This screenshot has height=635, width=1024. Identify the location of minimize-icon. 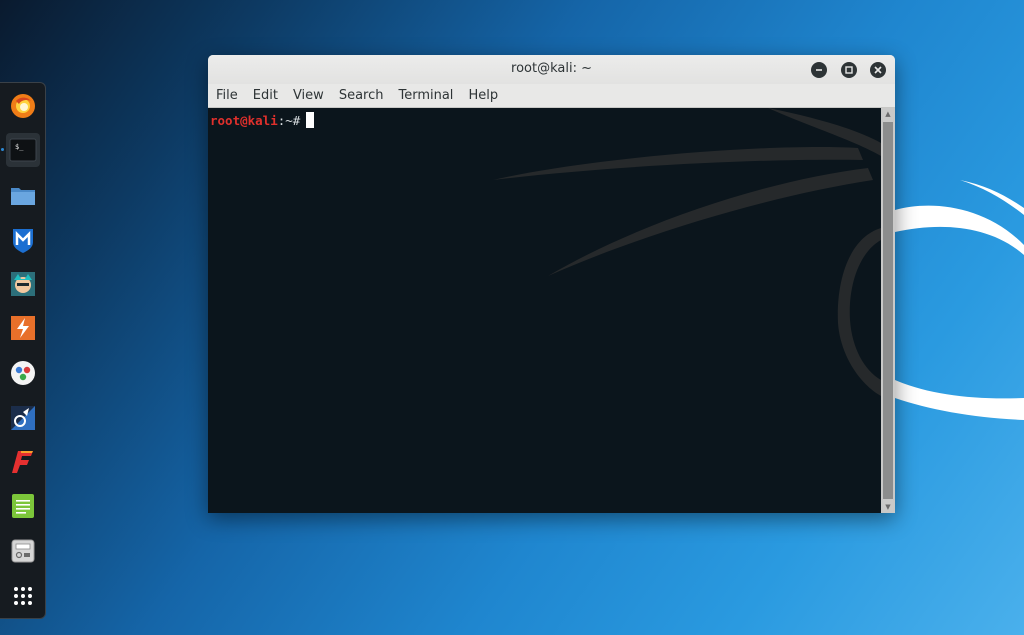
(819, 70).